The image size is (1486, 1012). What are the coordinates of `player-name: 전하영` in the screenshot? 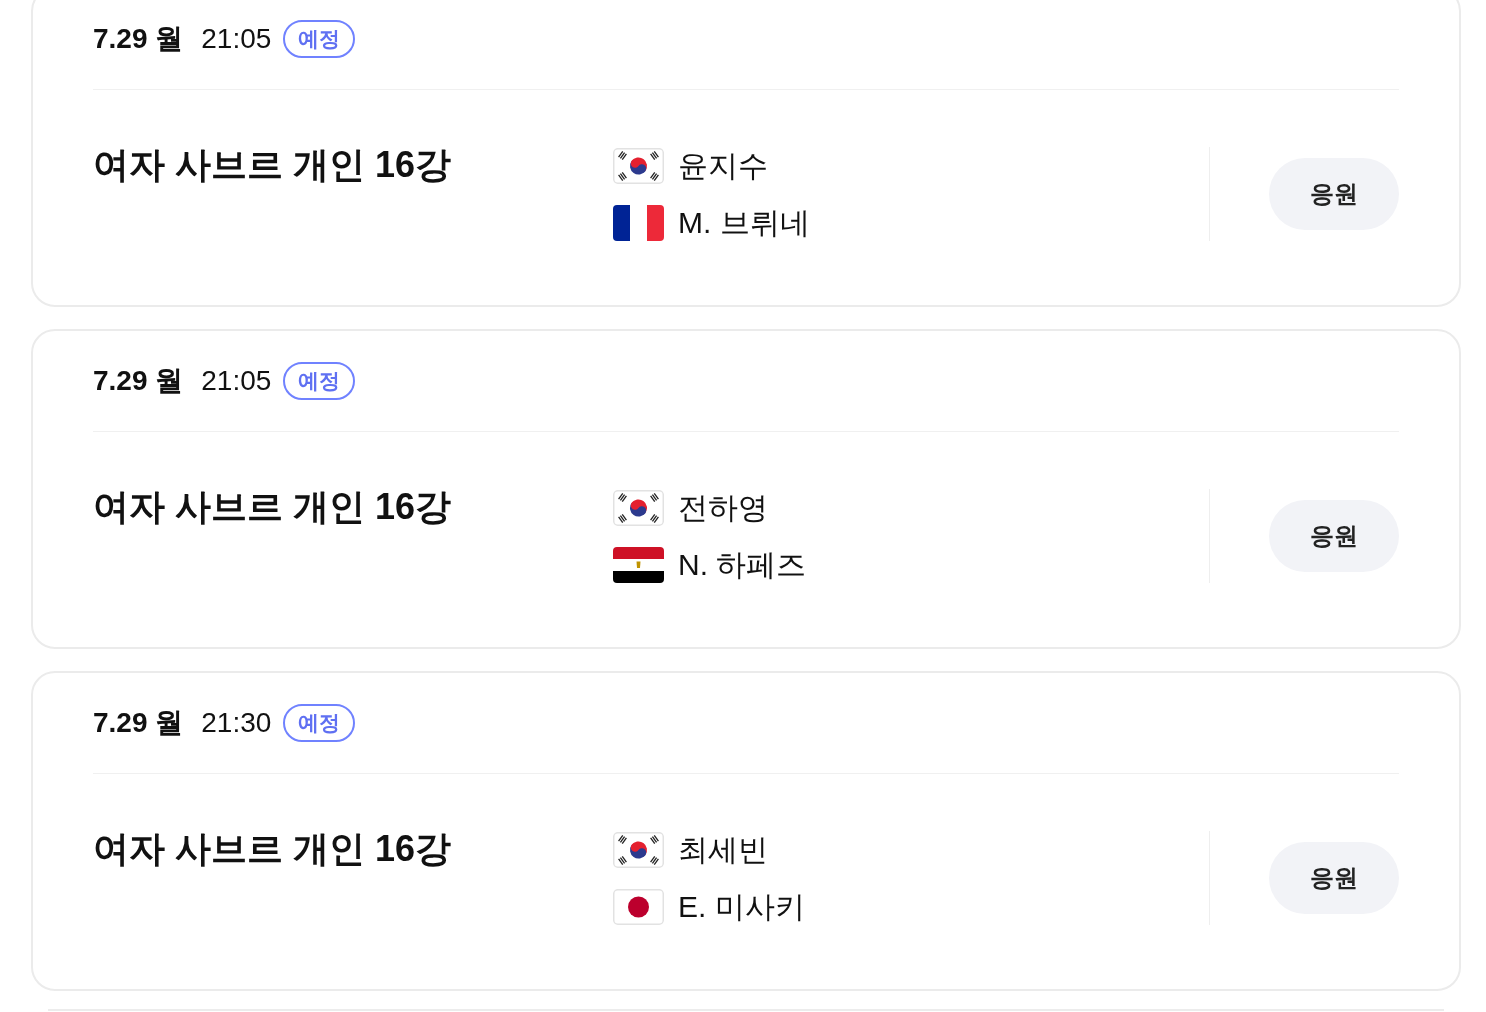 It's located at (723, 507).